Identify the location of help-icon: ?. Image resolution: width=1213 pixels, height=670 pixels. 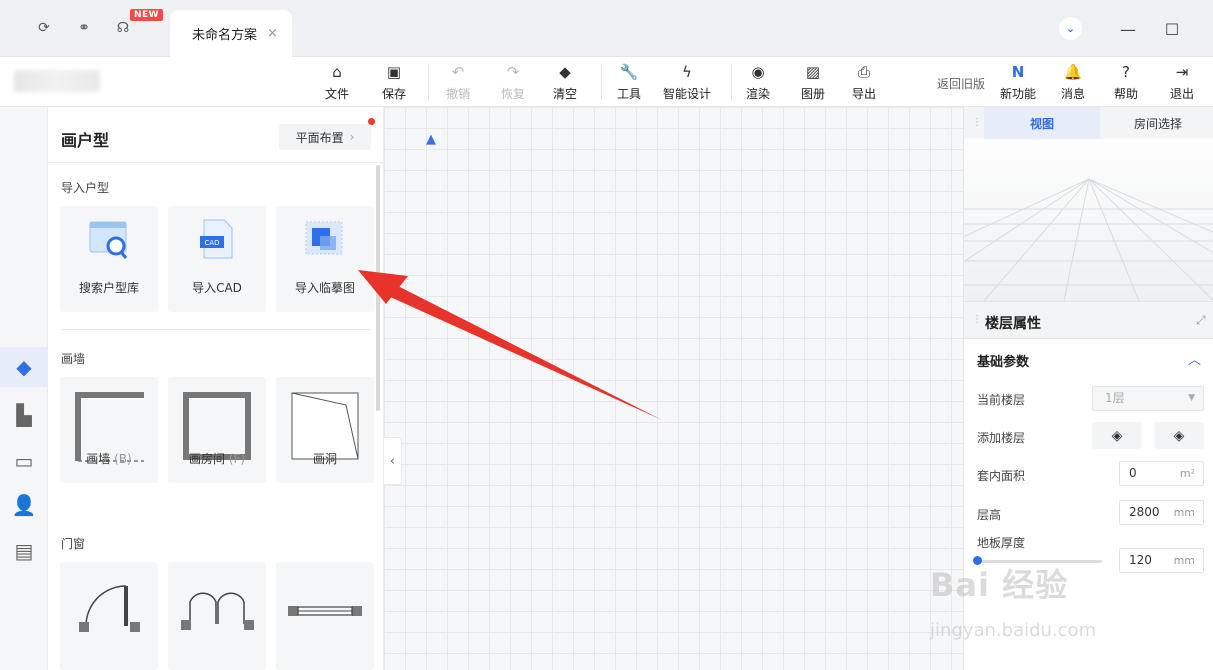
(1126, 72).